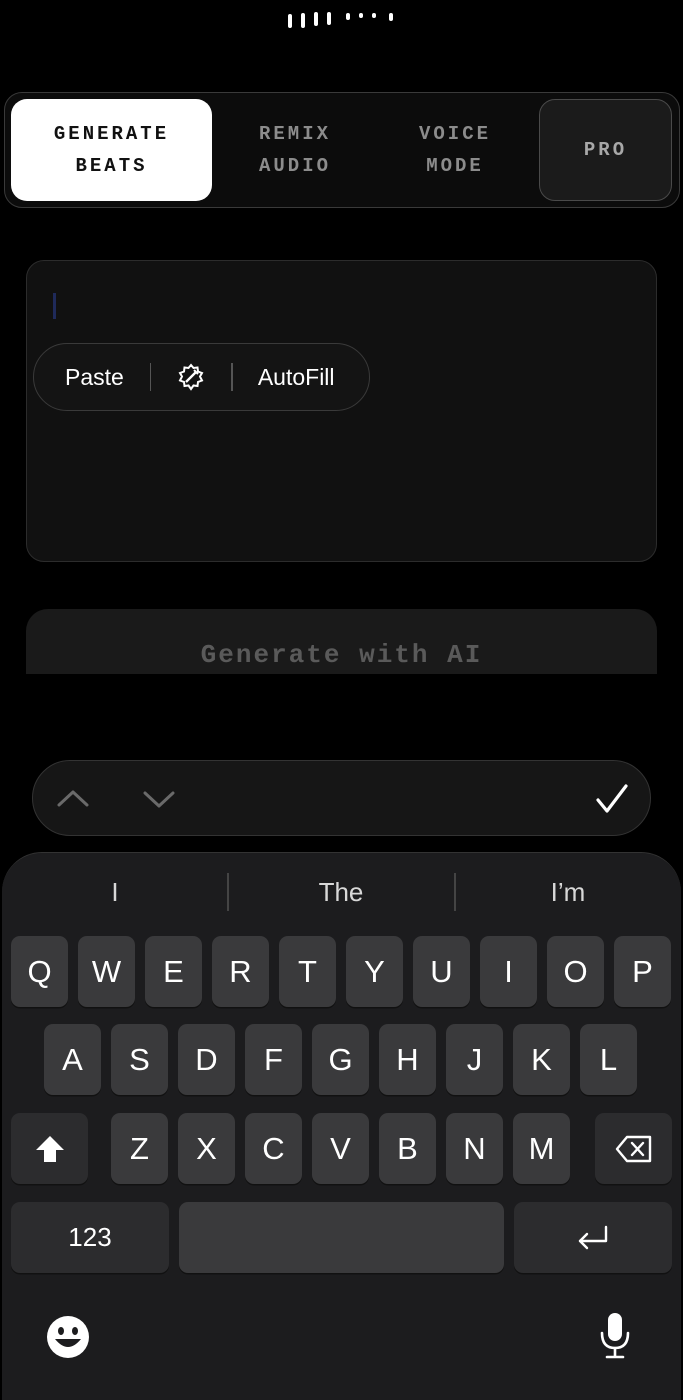 This screenshot has width=683, height=1400. Describe the element at coordinates (54, 306) in the screenshot. I see `text-caret` at that location.